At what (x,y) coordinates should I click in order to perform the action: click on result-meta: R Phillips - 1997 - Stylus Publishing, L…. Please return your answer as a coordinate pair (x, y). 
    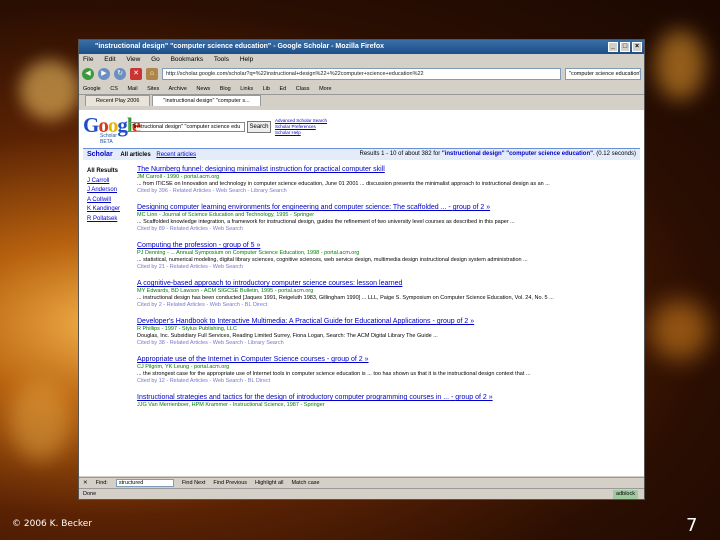
    Looking at the image, I should click on (187, 329).